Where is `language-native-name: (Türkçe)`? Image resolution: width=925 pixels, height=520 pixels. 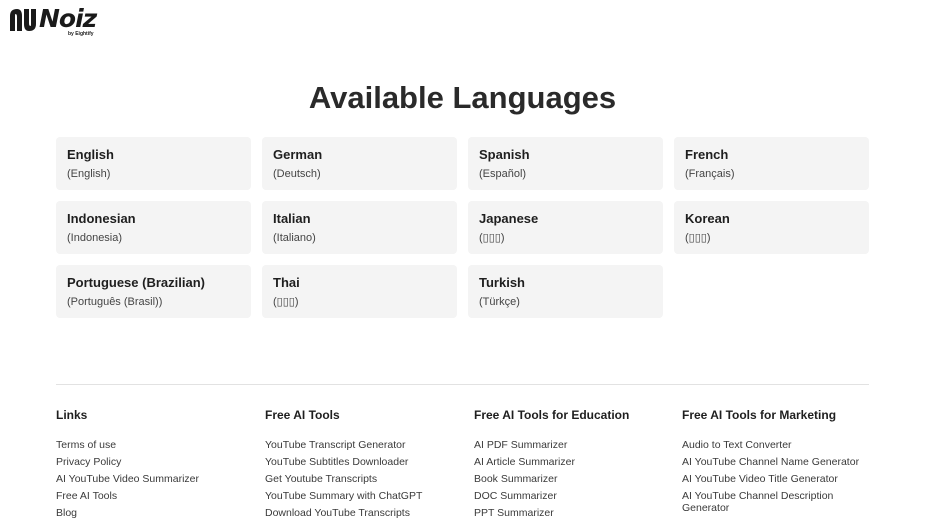 language-native-name: (Türkçe) is located at coordinates (499, 302).